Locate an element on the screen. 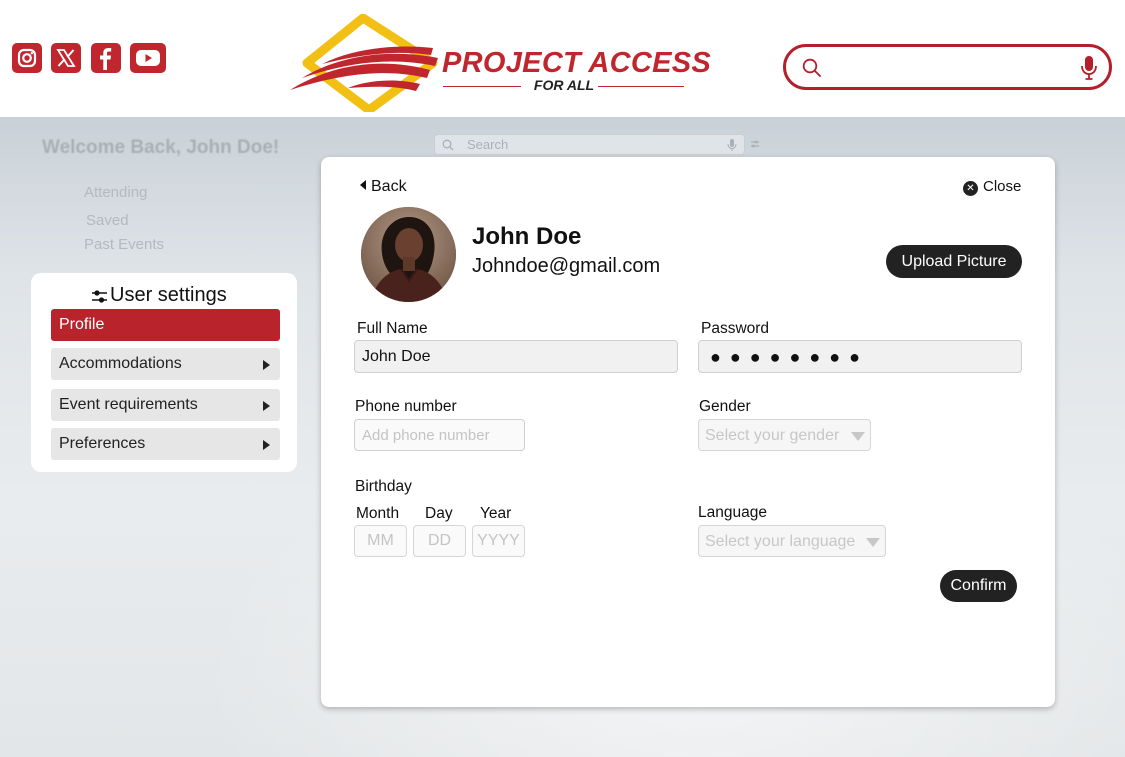  confirm-button: Confirm is located at coordinates (978, 586).